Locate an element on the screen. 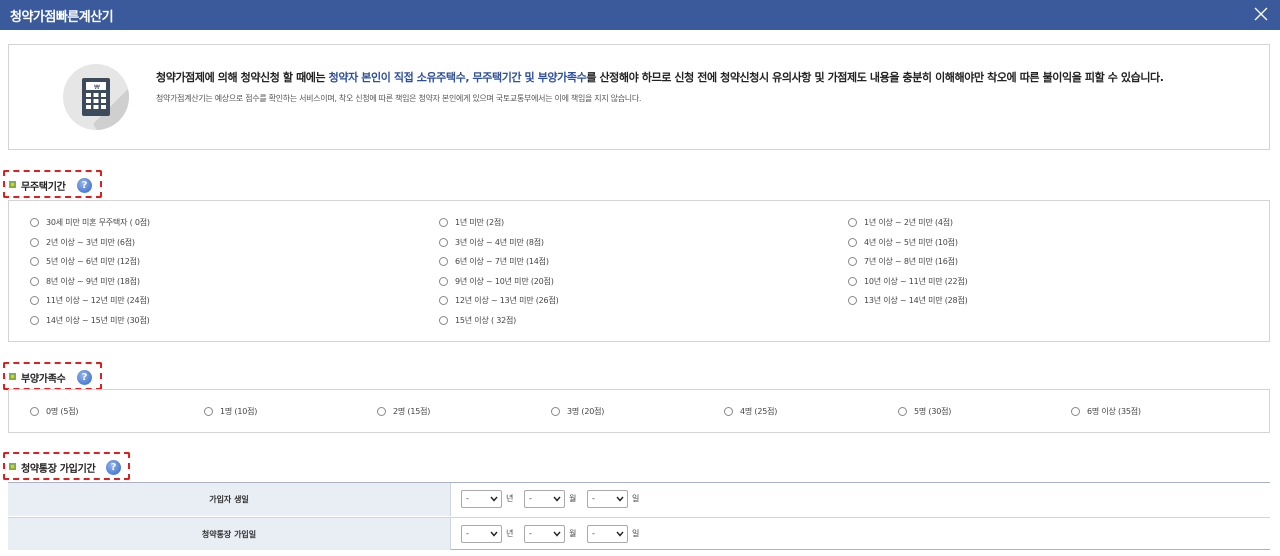 This screenshot has height=556, width=1280. dependents-option: 3명 (20점) is located at coordinates (577, 411).